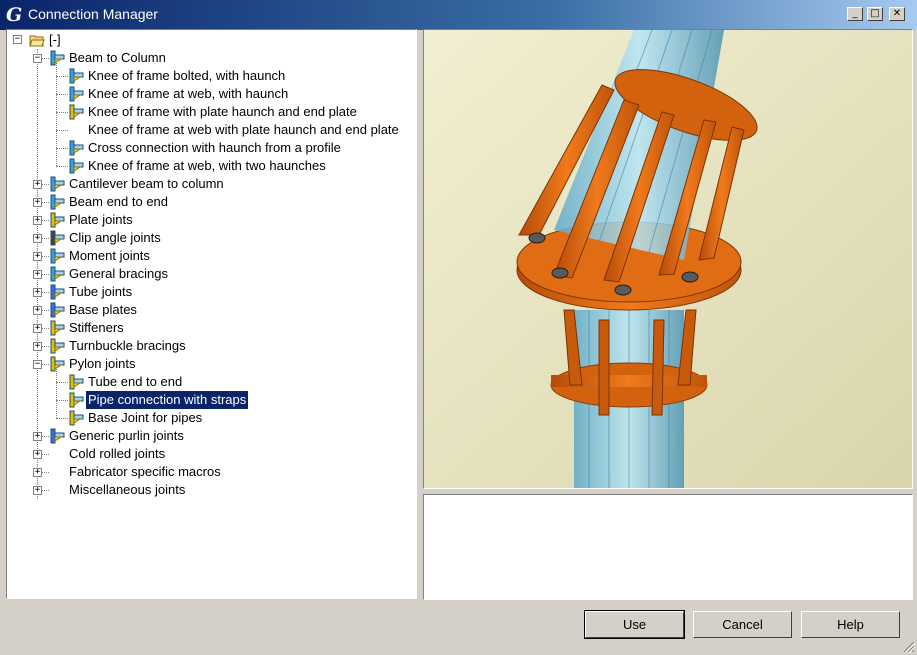  Describe the element at coordinates (57, 220) in the screenshot. I see `plate-joint-icon` at that location.